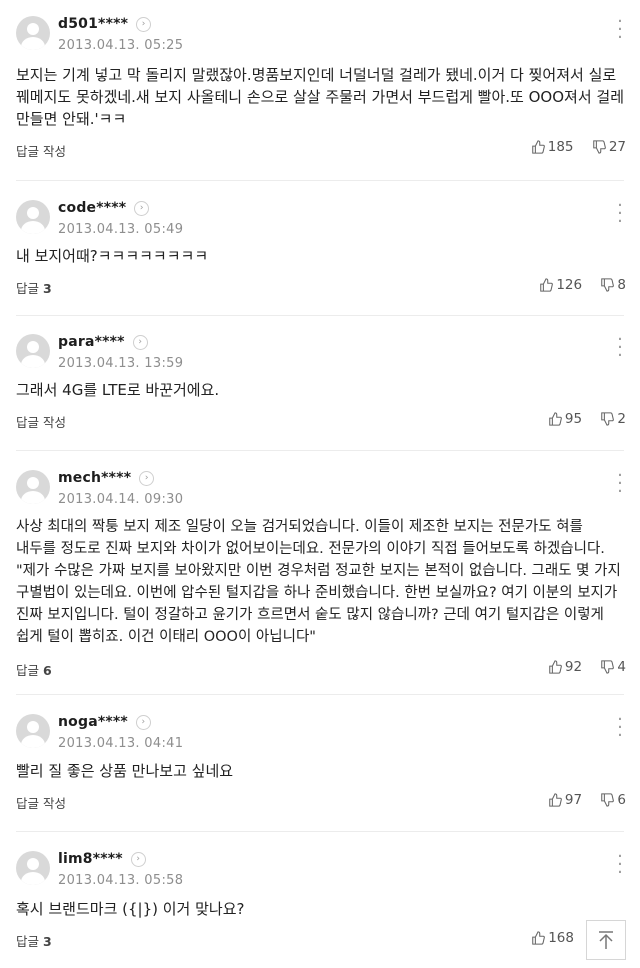 This screenshot has height=968, width=640. What do you see at coordinates (617, 147) in the screenshot?
I see `dislike-count: 27` at bounding box center [617, 147].